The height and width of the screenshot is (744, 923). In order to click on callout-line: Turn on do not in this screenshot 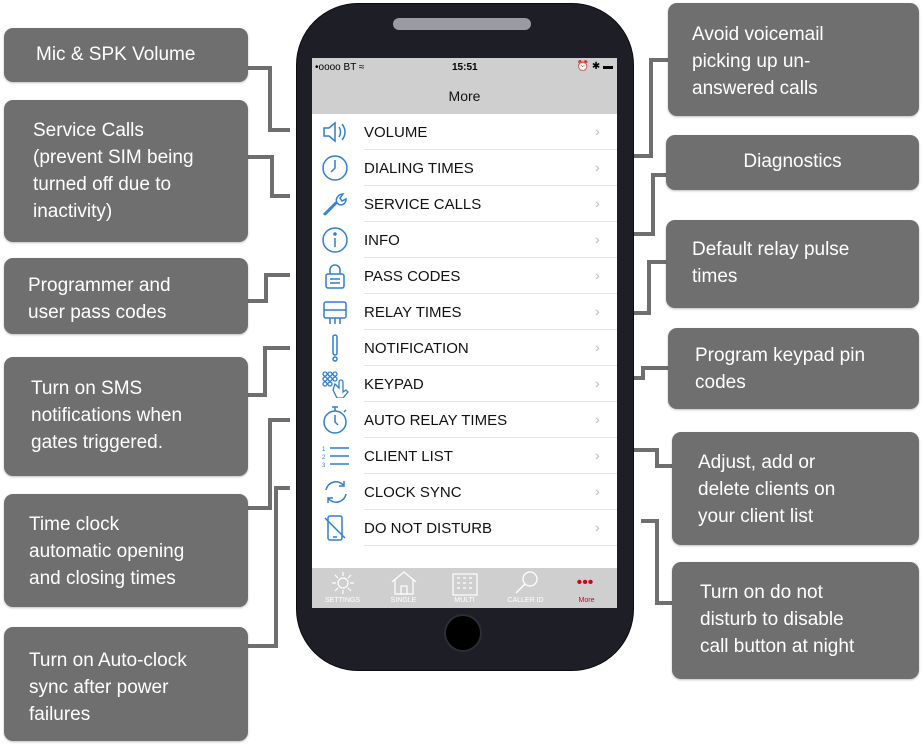, I will do `click(761, 592)`.